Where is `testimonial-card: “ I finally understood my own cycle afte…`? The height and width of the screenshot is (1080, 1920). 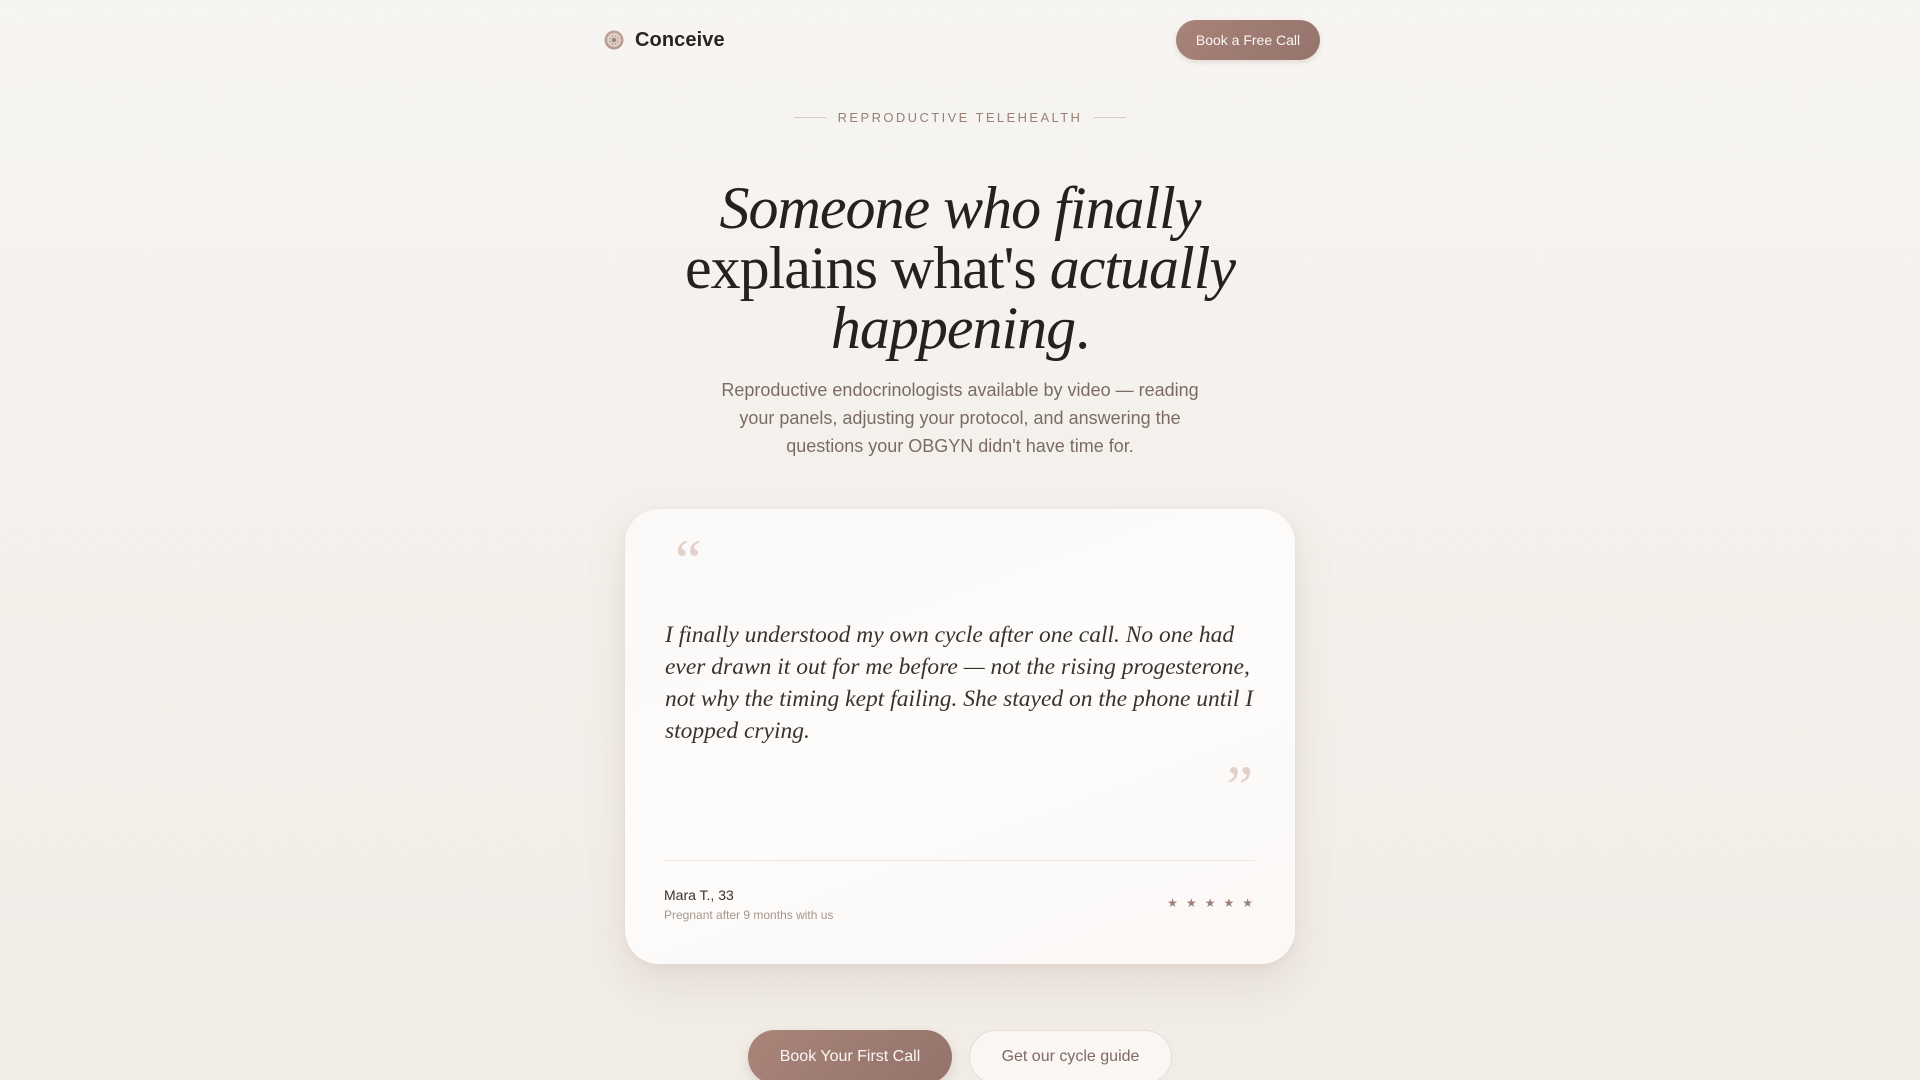
testimonial-card: “ I finally understood my own cycle afte… is located at coordinates (960, 736).